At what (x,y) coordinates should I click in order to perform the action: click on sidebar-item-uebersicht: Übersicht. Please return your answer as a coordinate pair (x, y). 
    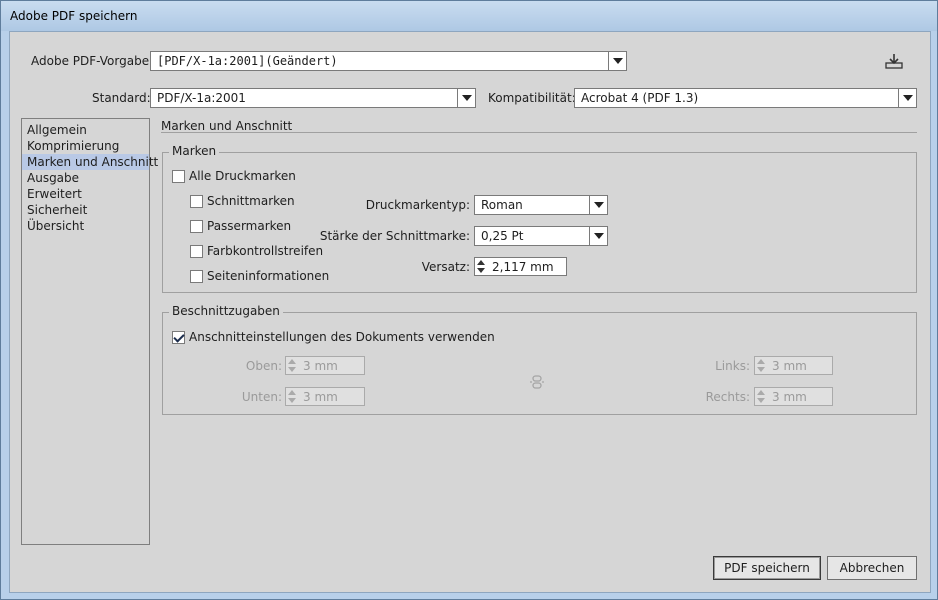
    Looking at the image, I should click on (85, 226).